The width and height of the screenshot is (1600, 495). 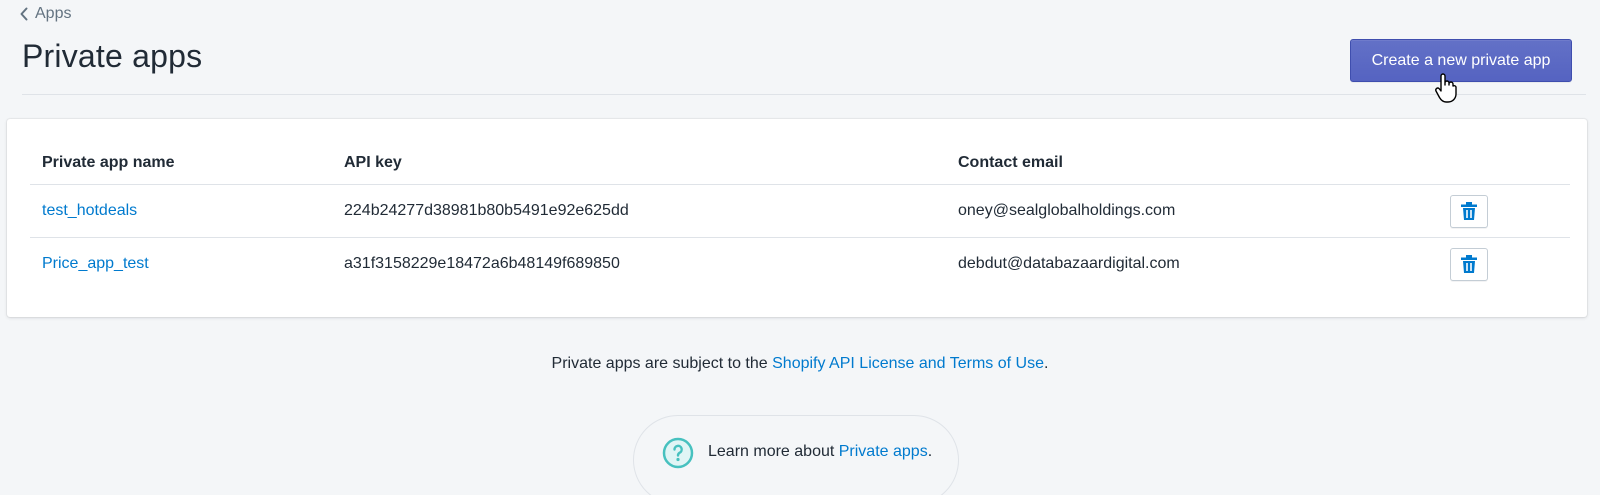 I want to click on page-title: Private apps, so click(x=112, y=56).